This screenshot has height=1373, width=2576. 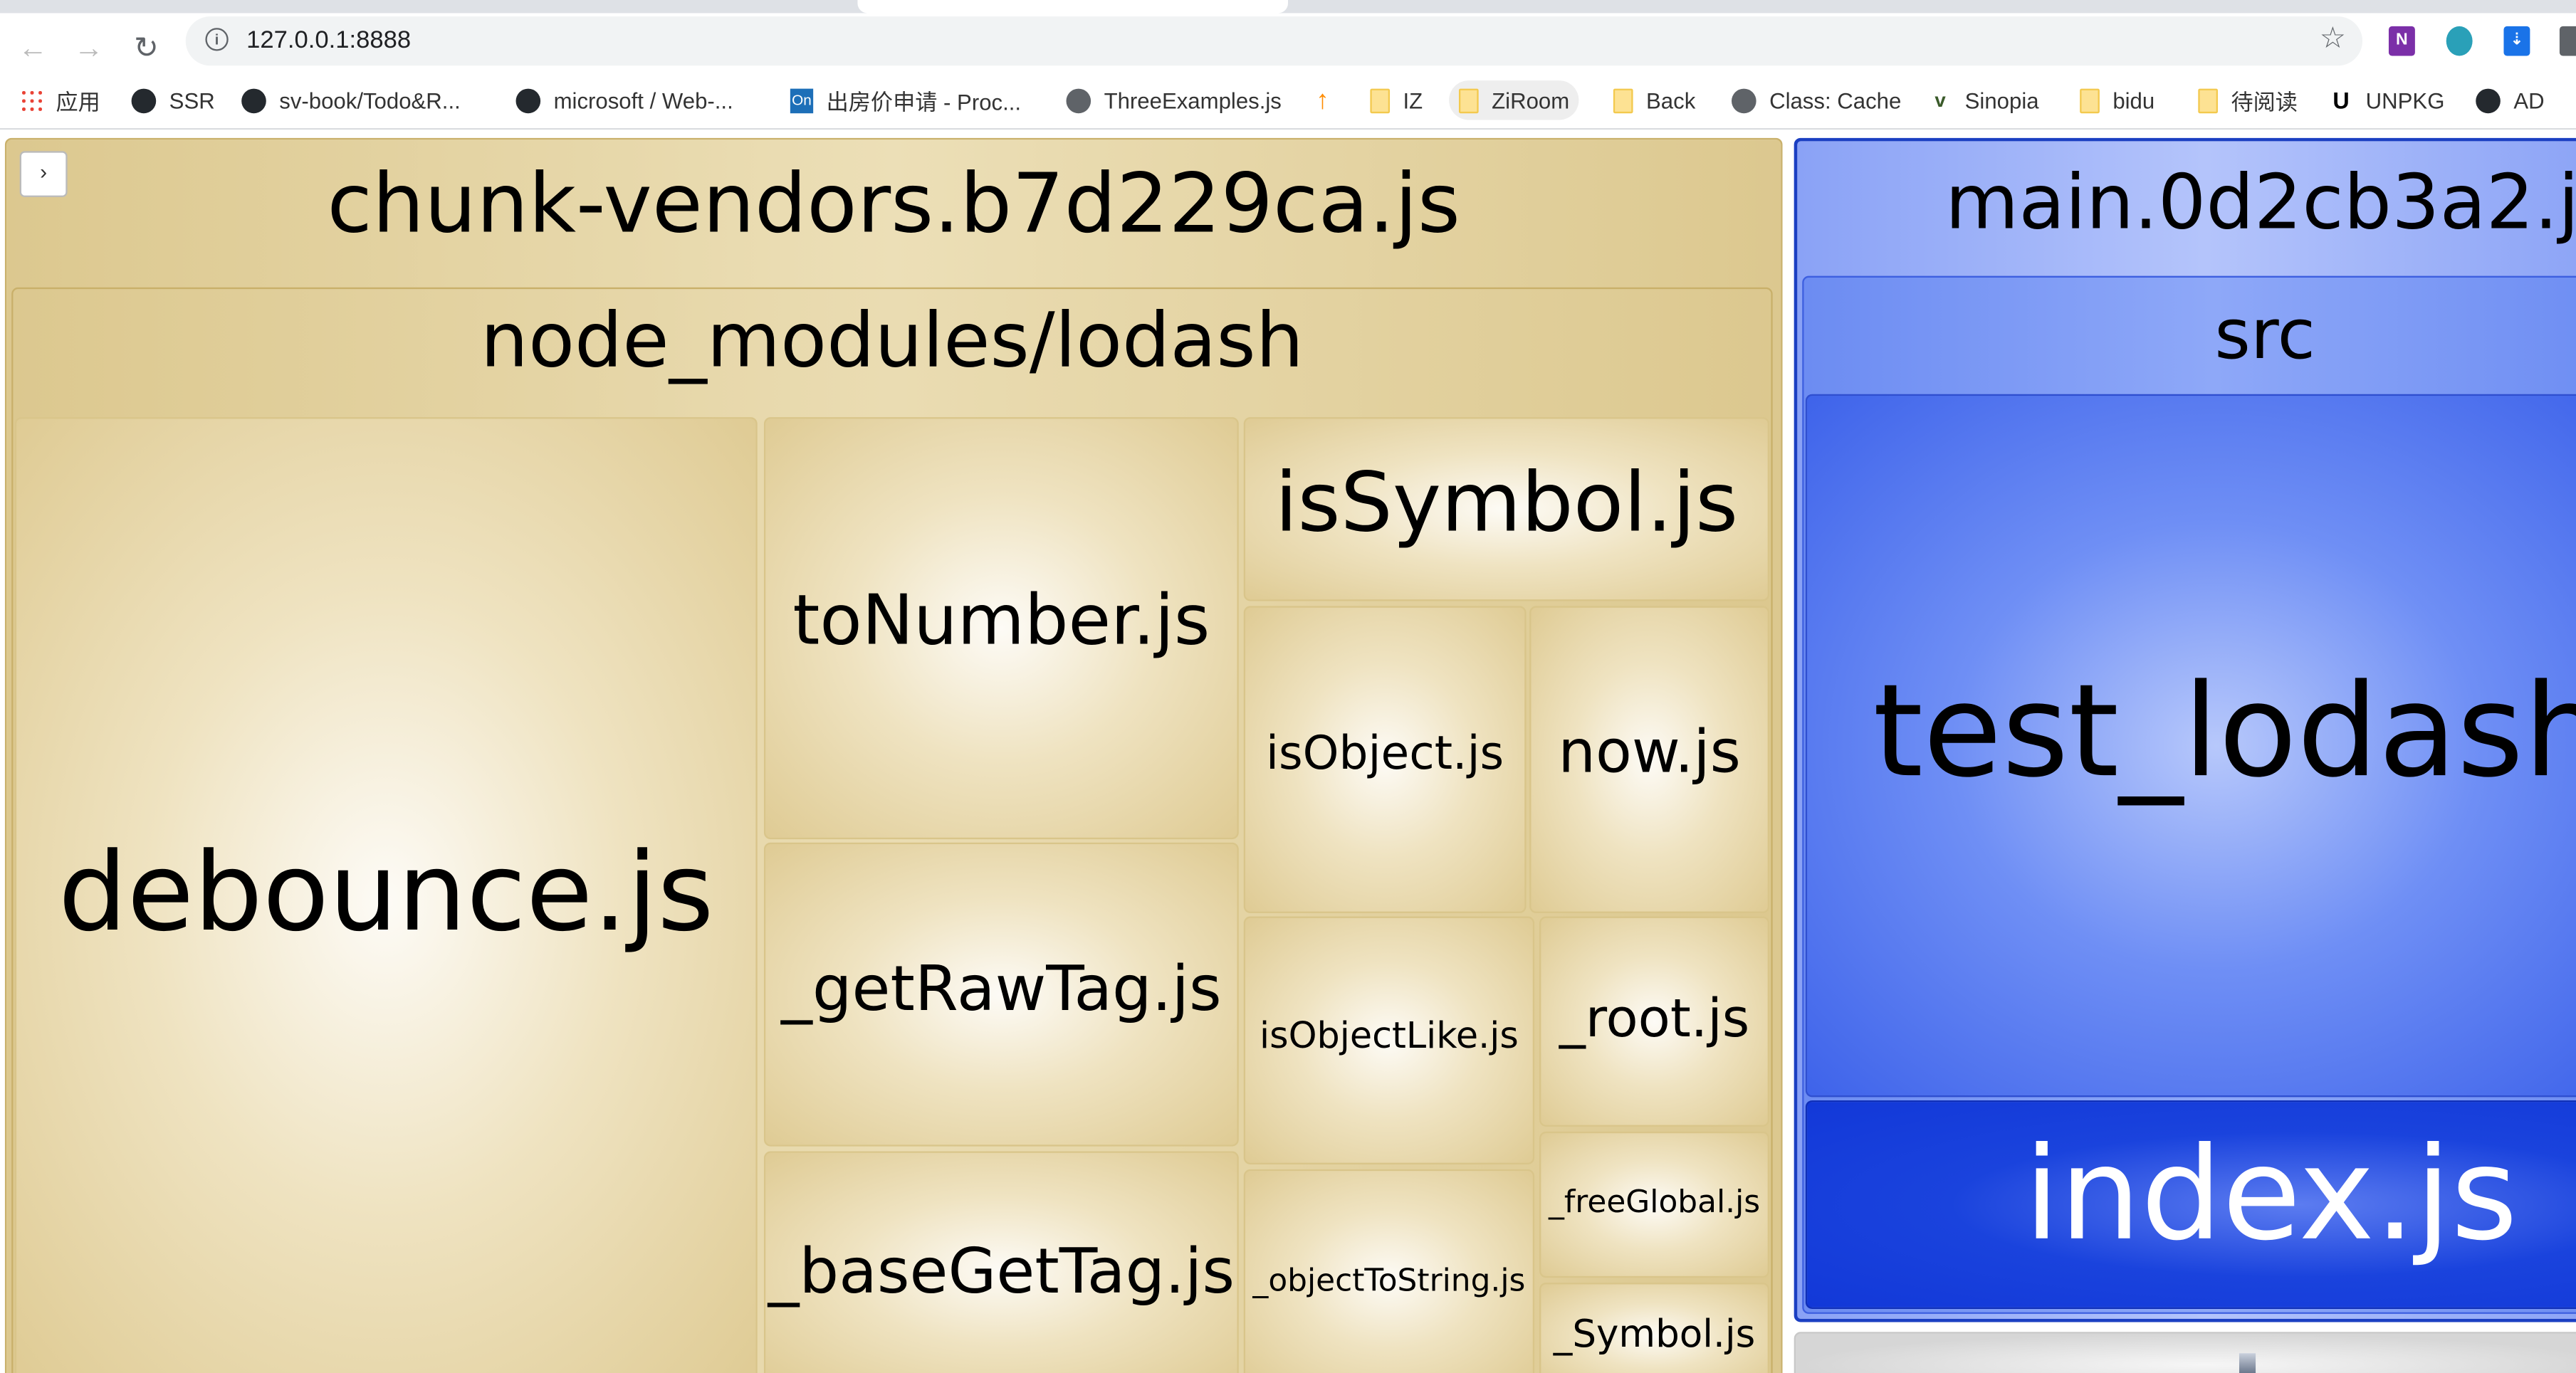 I want to click on bookmark-label: Back, so click(x=1671, y=101).